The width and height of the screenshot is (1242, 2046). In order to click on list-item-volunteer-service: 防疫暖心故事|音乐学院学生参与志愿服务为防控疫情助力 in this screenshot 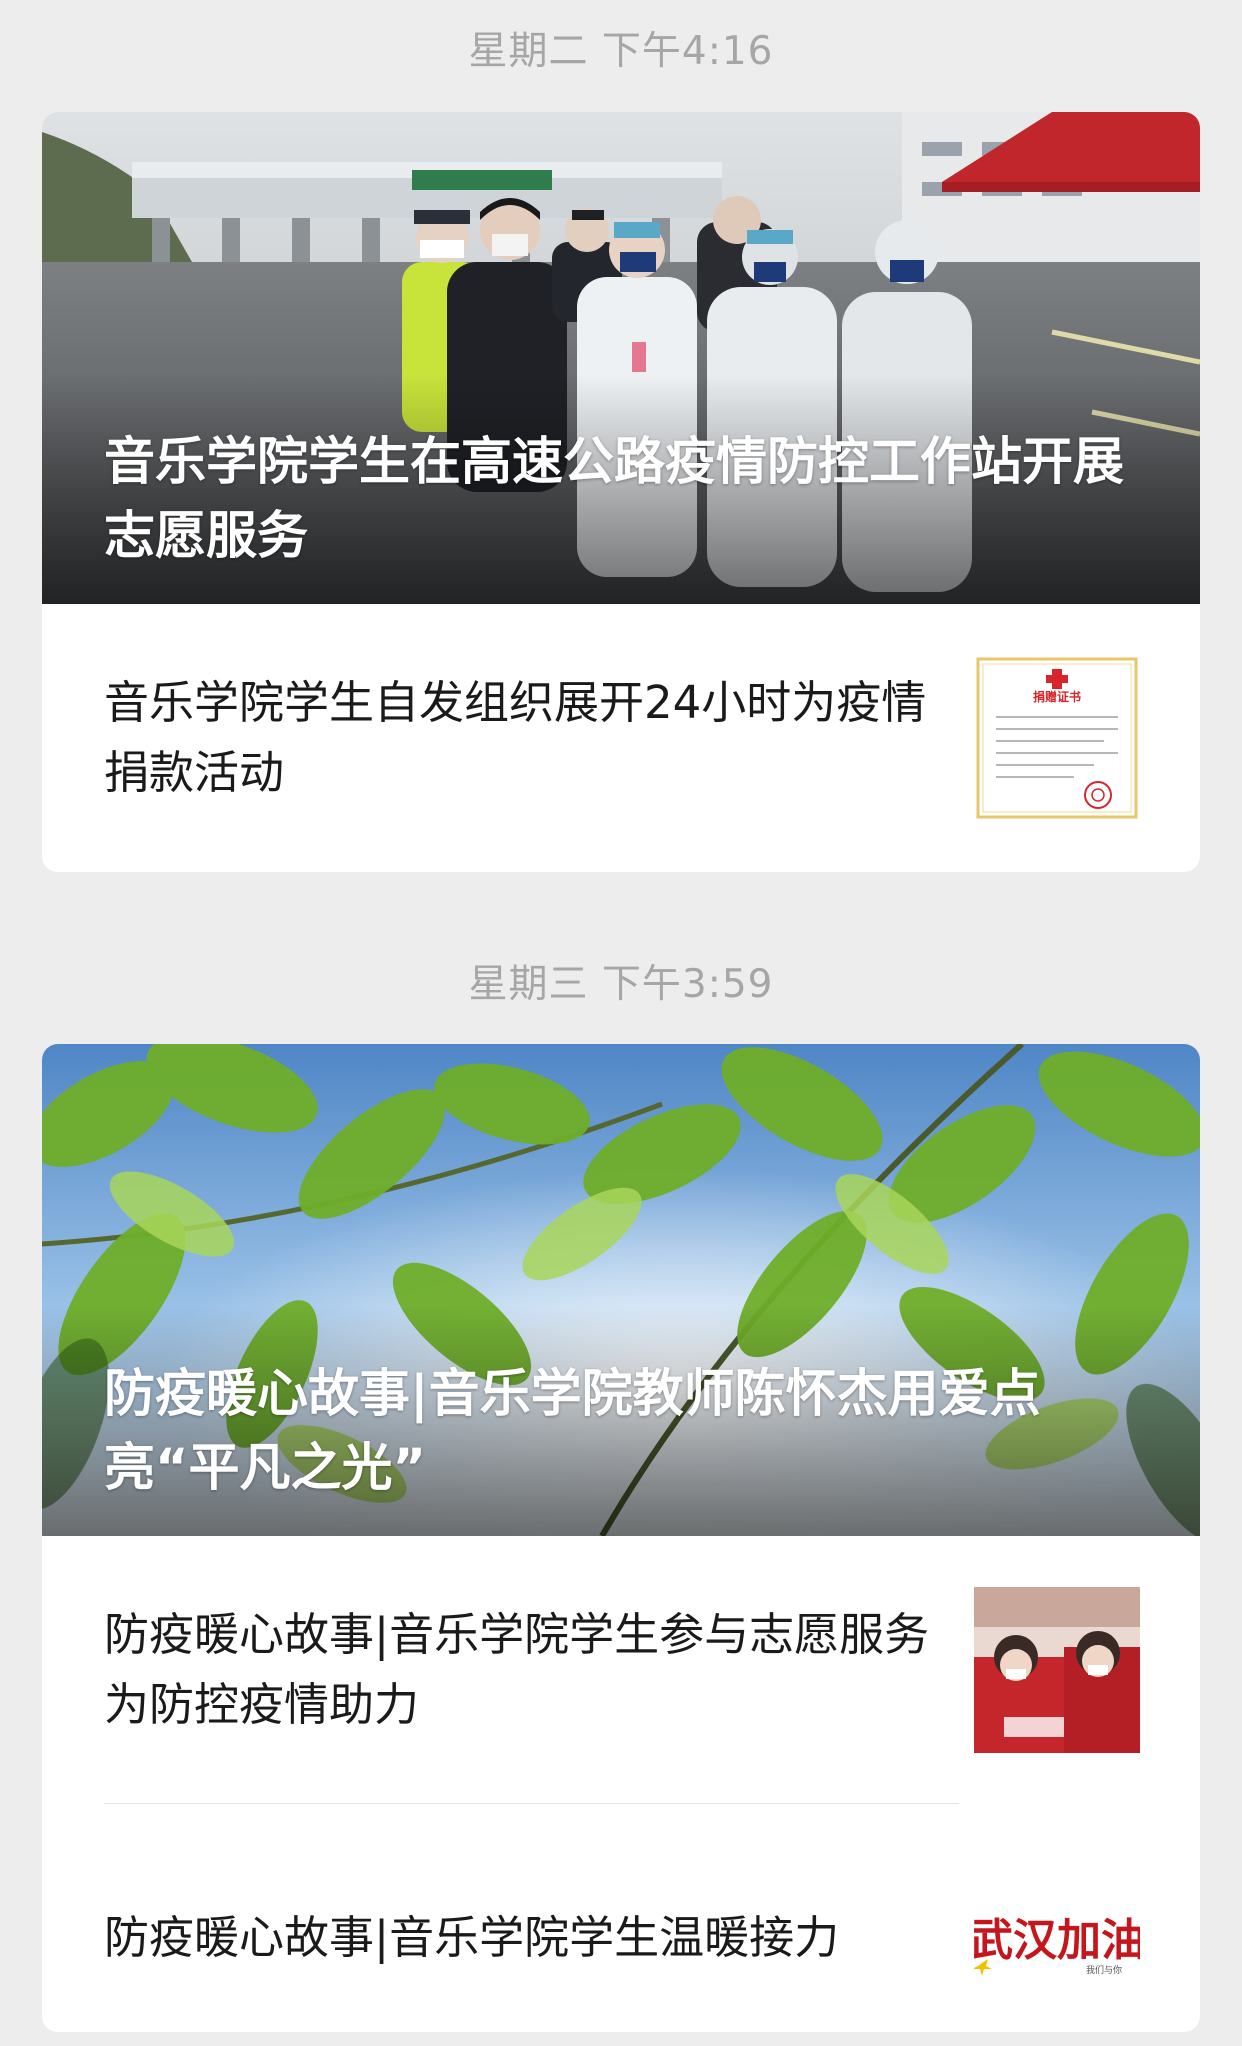, I will do `click(621, 1670)`.